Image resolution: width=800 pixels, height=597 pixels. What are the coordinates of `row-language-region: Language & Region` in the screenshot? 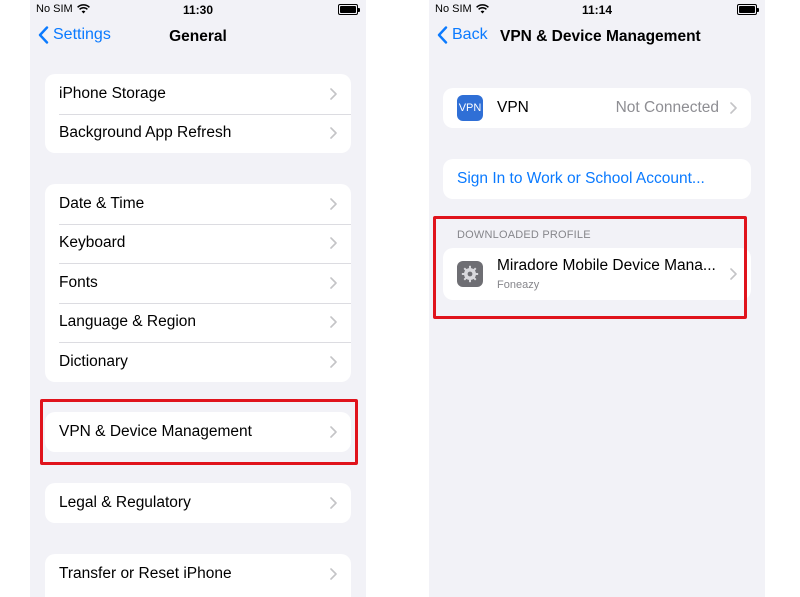 It's located at (198, 322).